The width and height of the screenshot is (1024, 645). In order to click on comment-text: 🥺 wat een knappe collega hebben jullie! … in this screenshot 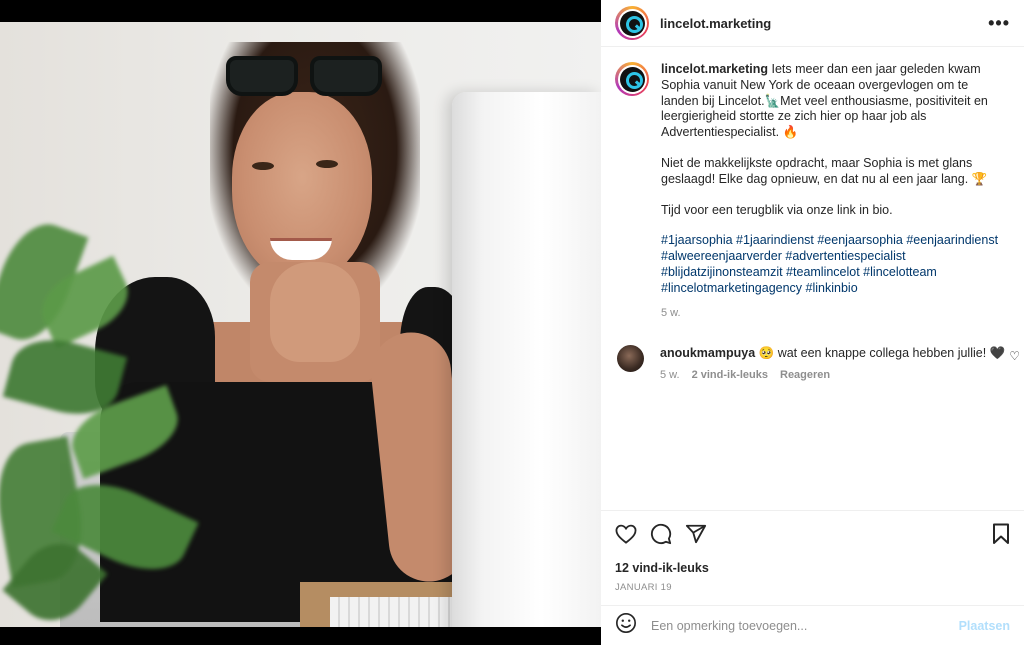, I will do `click(882, 353)`.